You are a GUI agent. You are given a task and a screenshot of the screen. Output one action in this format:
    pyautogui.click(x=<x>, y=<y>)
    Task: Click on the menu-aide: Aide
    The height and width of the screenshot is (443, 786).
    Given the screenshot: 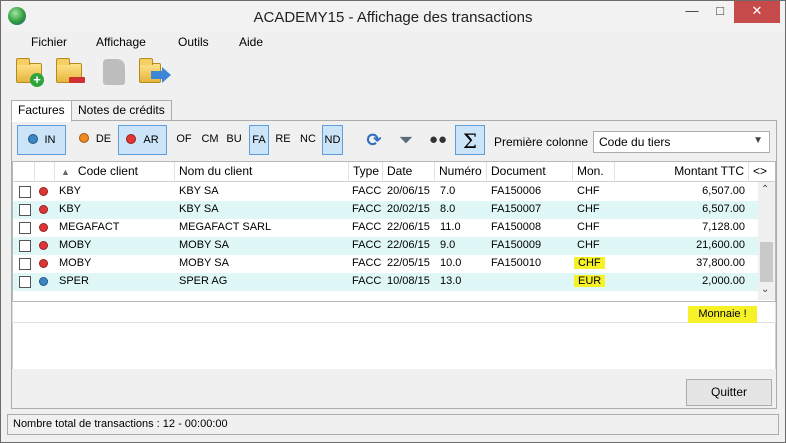 What is the action you would take?
    pyautogui.click(x=251, y=42)
    